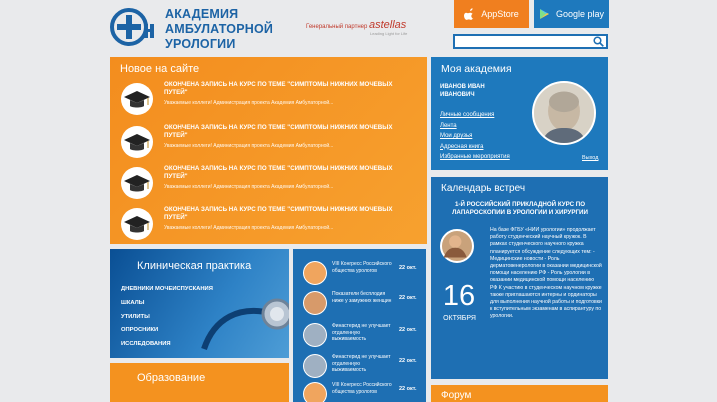 This screenshot has width=717, height=402. Describe the element at coordinates (462, 91) in the screenshot. I see `user-name: ИВАНОВ ИВАН ИВАНОВИЧ` at that location.